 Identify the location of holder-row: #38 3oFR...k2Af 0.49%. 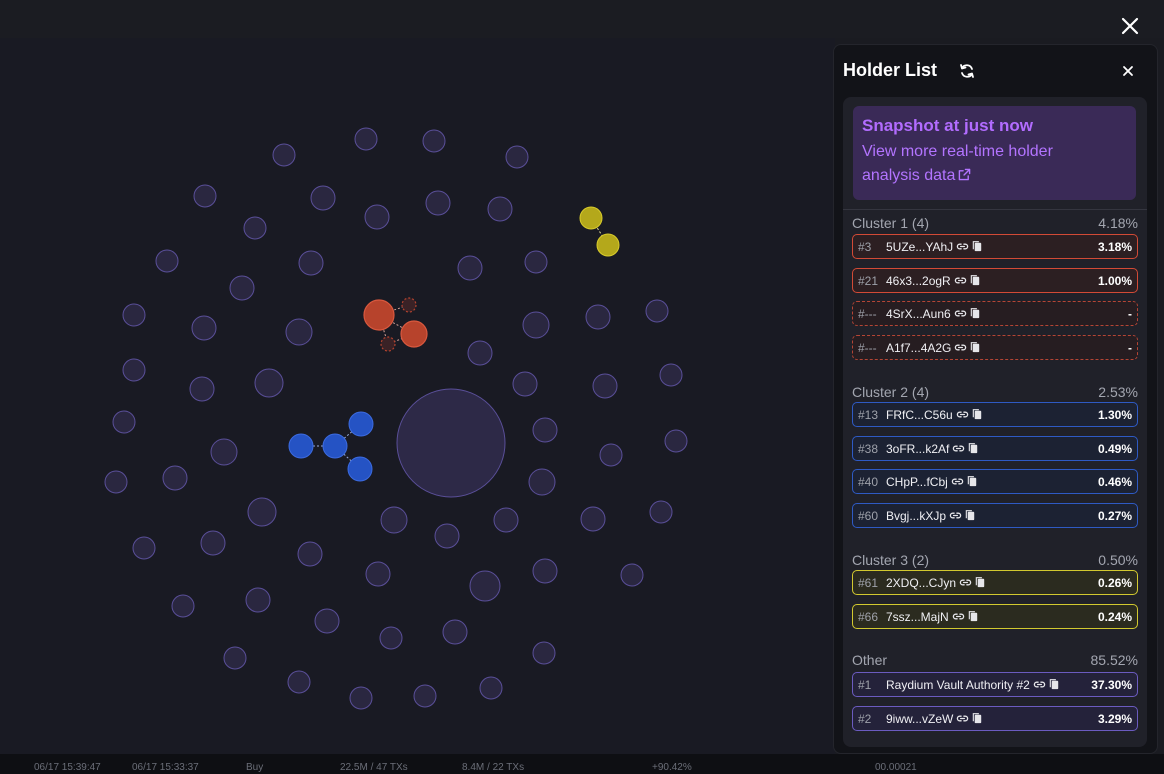
(995, 448).